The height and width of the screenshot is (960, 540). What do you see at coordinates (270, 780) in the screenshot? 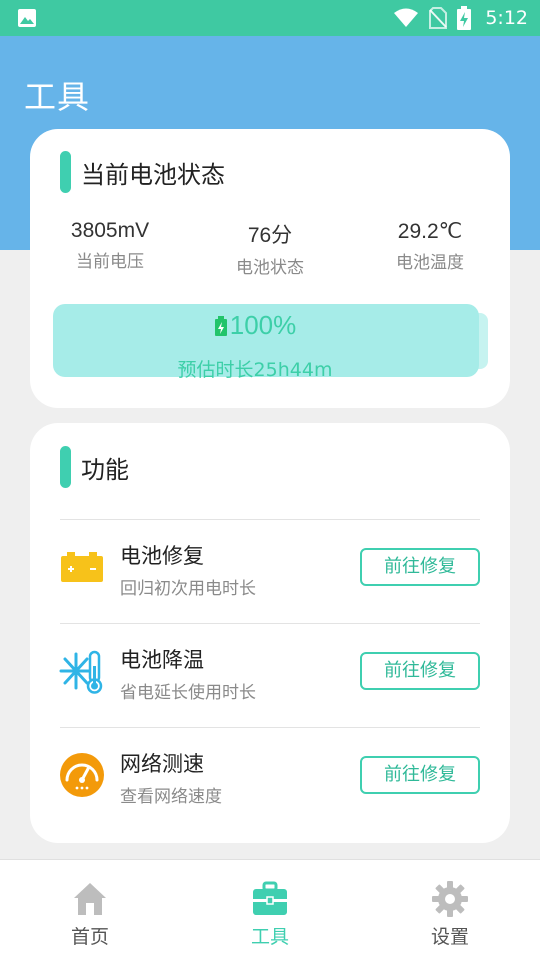
I see `function-item-speed-test: 网络测速 查看网络速度 前往修复` at bounding box center [270, 780].